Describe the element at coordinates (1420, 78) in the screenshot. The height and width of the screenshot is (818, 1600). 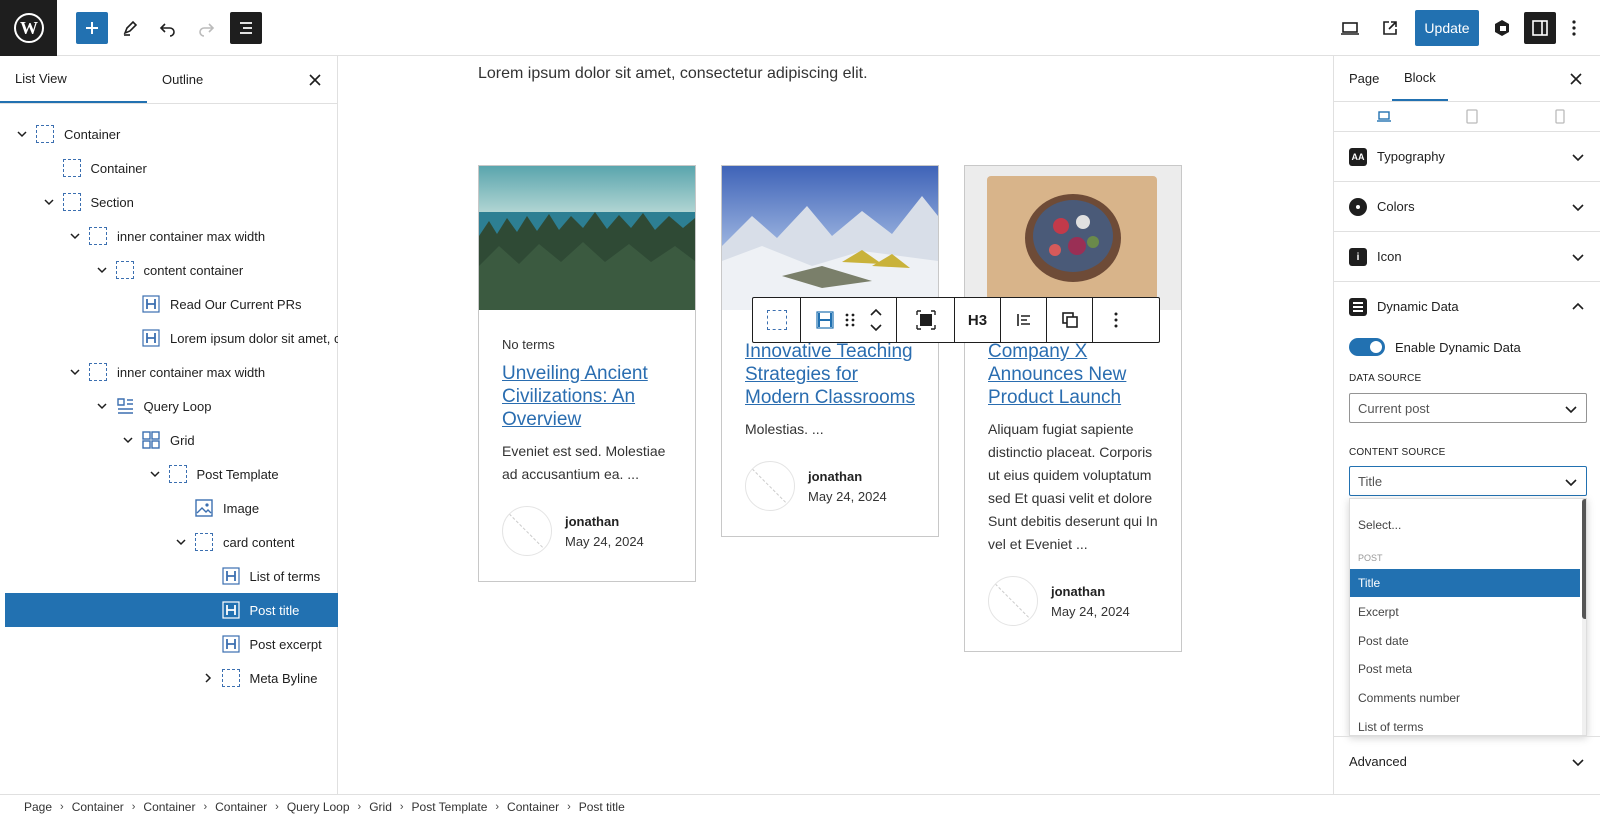
I see `tab-block: Block` at that location.